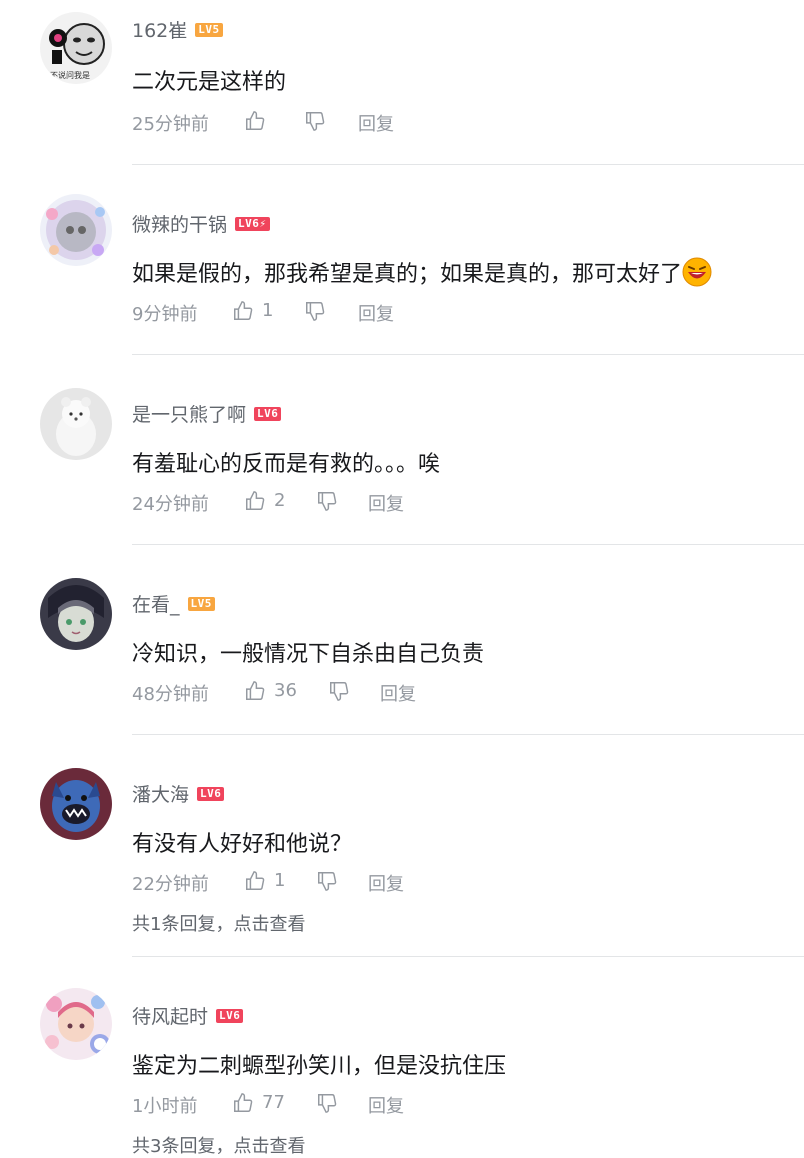 The image size is (804, 1158). What do you see at coordinates (170, 1015) in the screenshot?
I see `username-text: 待风起时` at bounding box center [170, 1015].